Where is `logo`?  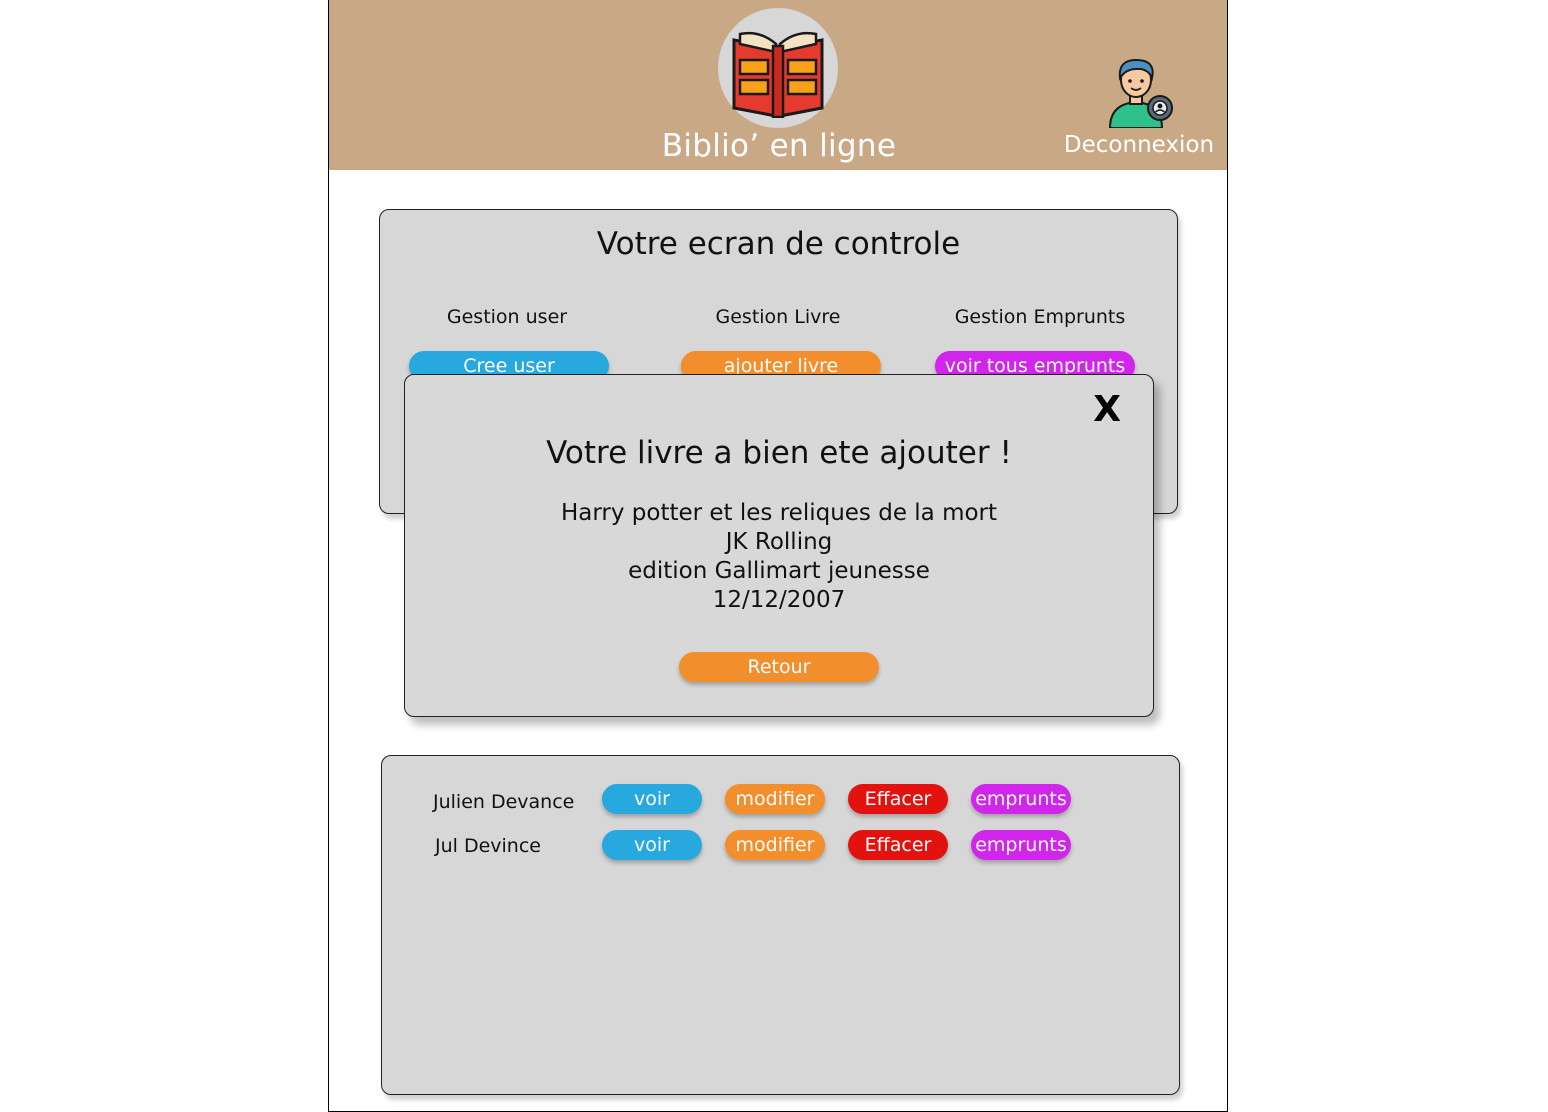 logo is located at coordinates (778, 68).